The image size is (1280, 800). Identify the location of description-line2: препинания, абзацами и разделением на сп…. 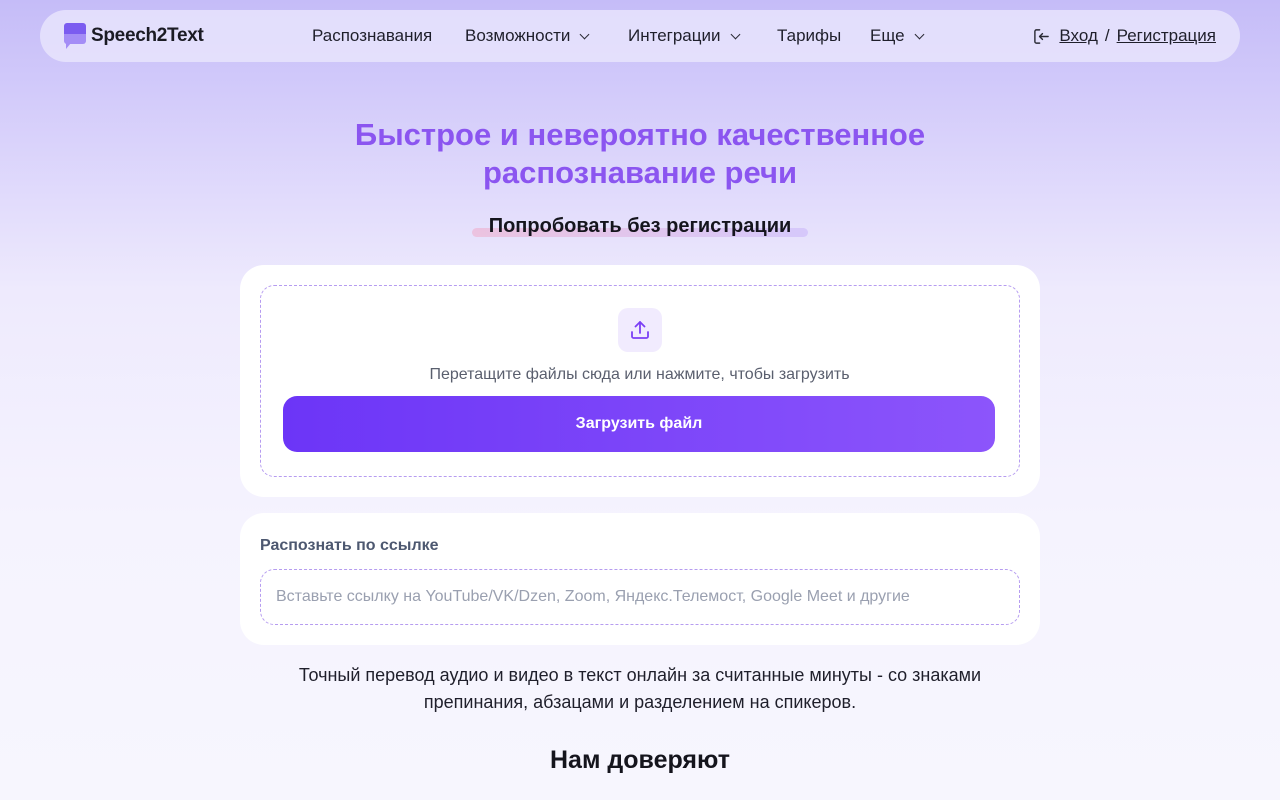
(640, 702).